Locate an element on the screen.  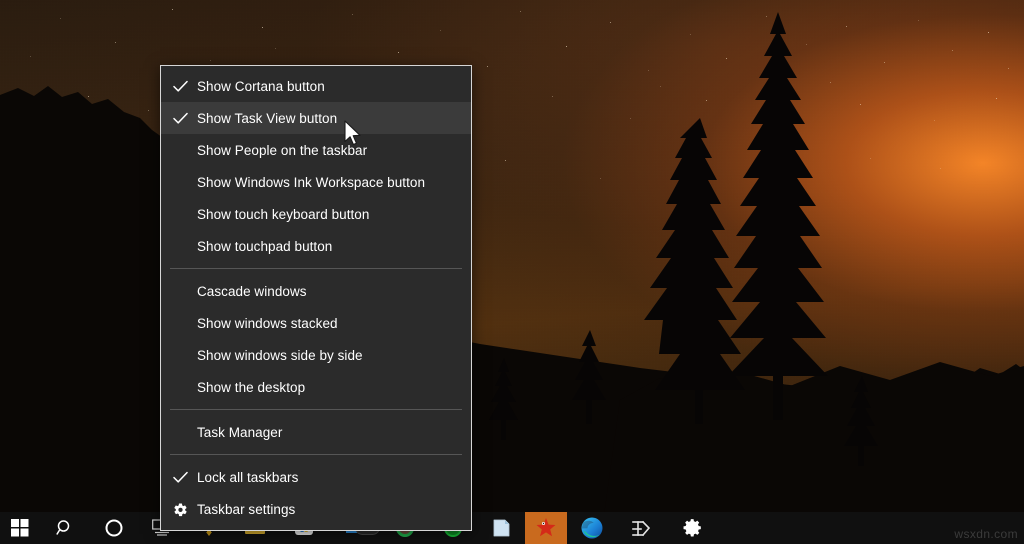
menu-item-taskbar-settings: Taskbar settings is located at coordinates (316, 509).